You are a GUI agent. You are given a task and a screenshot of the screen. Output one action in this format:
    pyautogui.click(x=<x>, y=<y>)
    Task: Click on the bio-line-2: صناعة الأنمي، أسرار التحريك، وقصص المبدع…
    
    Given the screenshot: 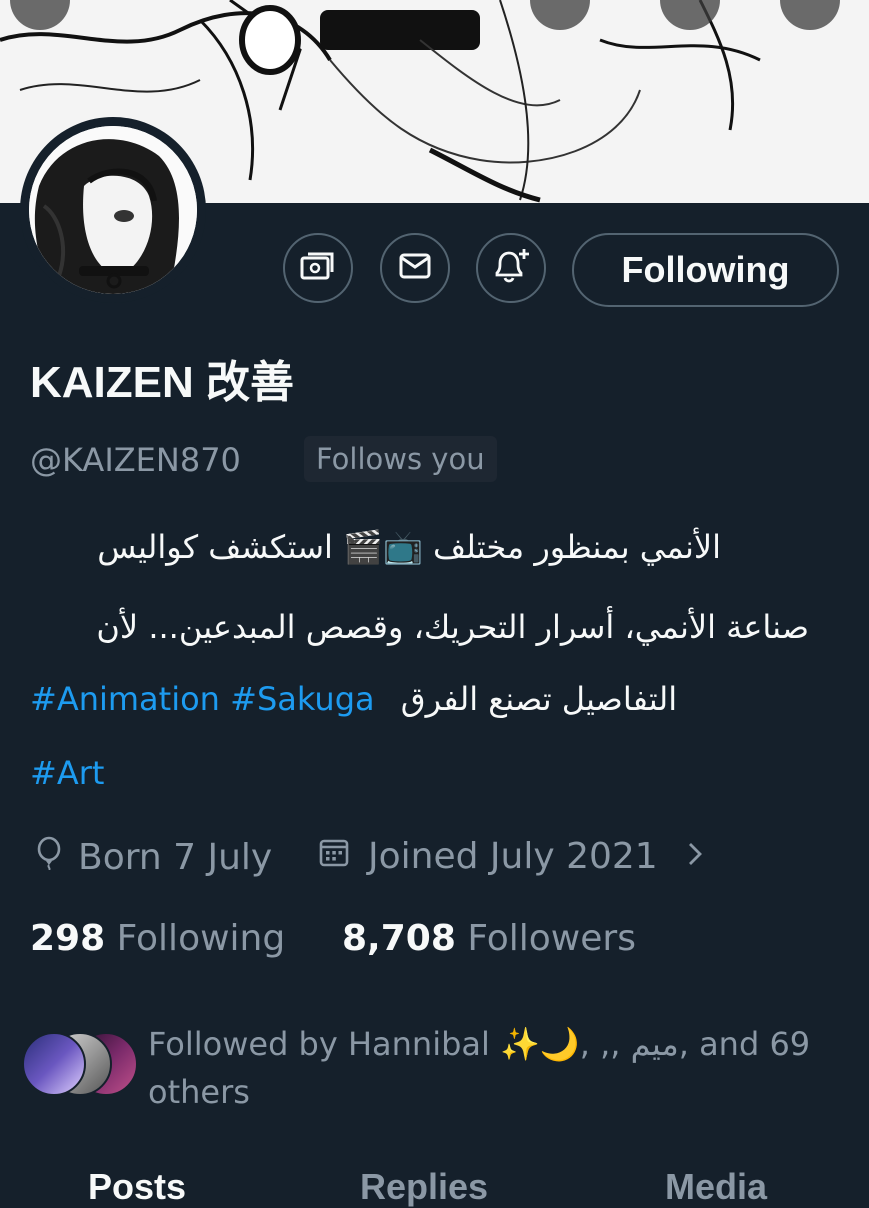 What is the action you would take?
    pyautogui.click(x=452, y=627)
    